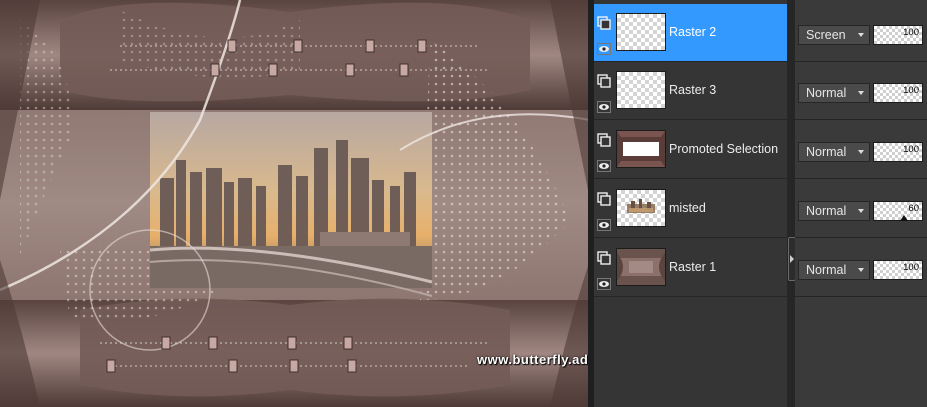 This screenshot has height=407, width=927. I want to click on opacity-slider-thumb, so click(904, 218).